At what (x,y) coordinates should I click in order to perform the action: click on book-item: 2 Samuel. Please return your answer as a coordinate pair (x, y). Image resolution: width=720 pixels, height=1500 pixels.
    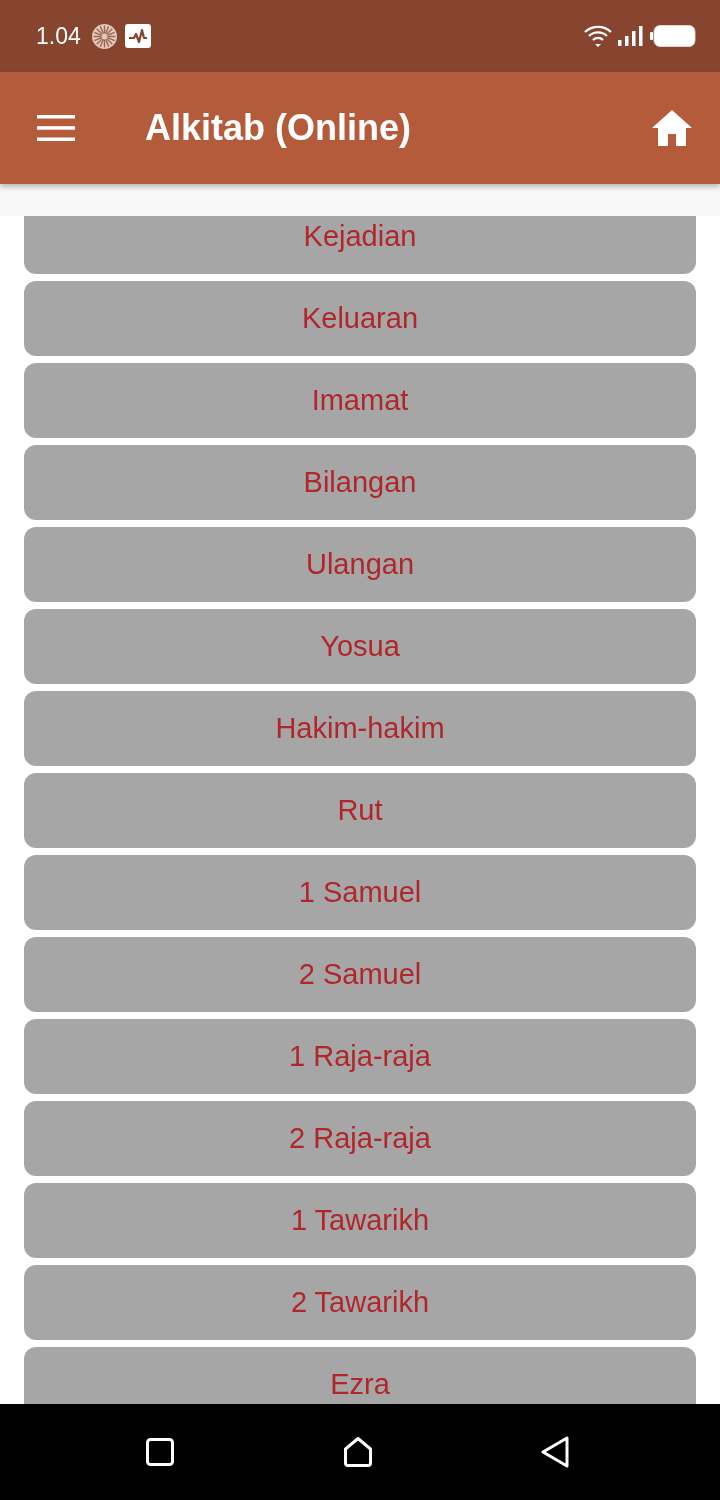
    Looking at the image, I should click on (360, 974).